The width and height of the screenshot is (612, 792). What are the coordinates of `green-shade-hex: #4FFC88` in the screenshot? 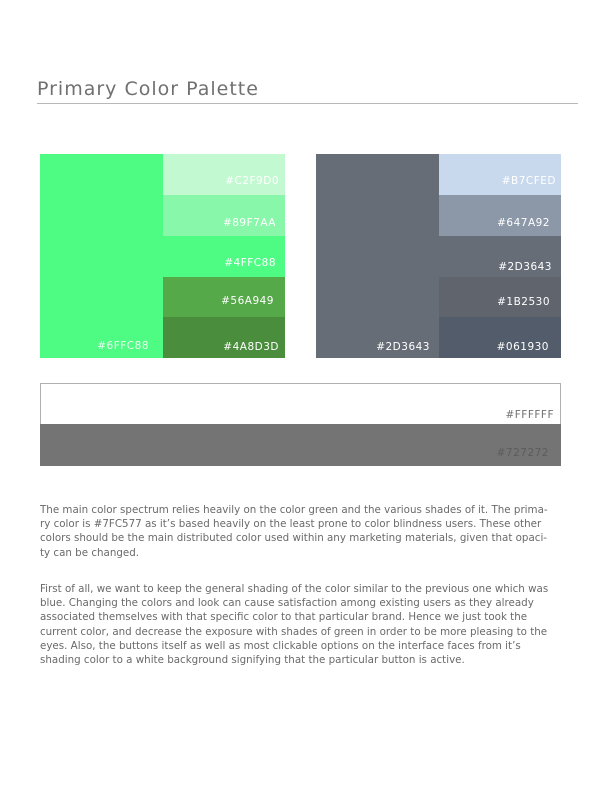 It's located at (250, 263).